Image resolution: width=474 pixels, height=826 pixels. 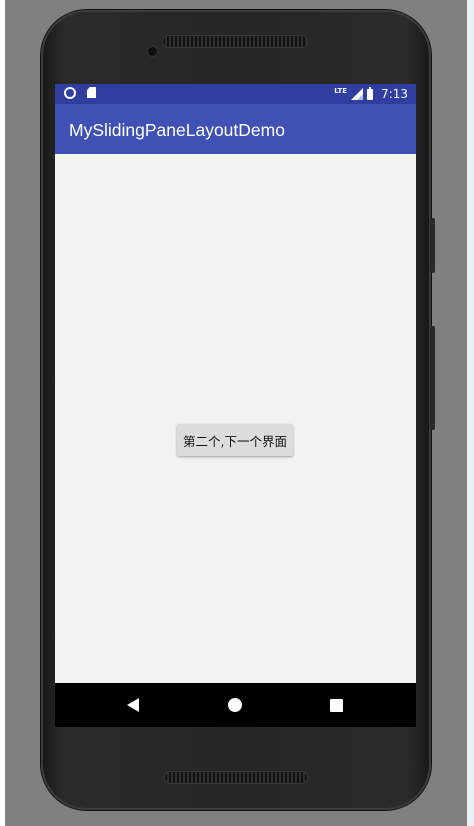 I want to click on navigation-bar, so click(x=235, y=705).